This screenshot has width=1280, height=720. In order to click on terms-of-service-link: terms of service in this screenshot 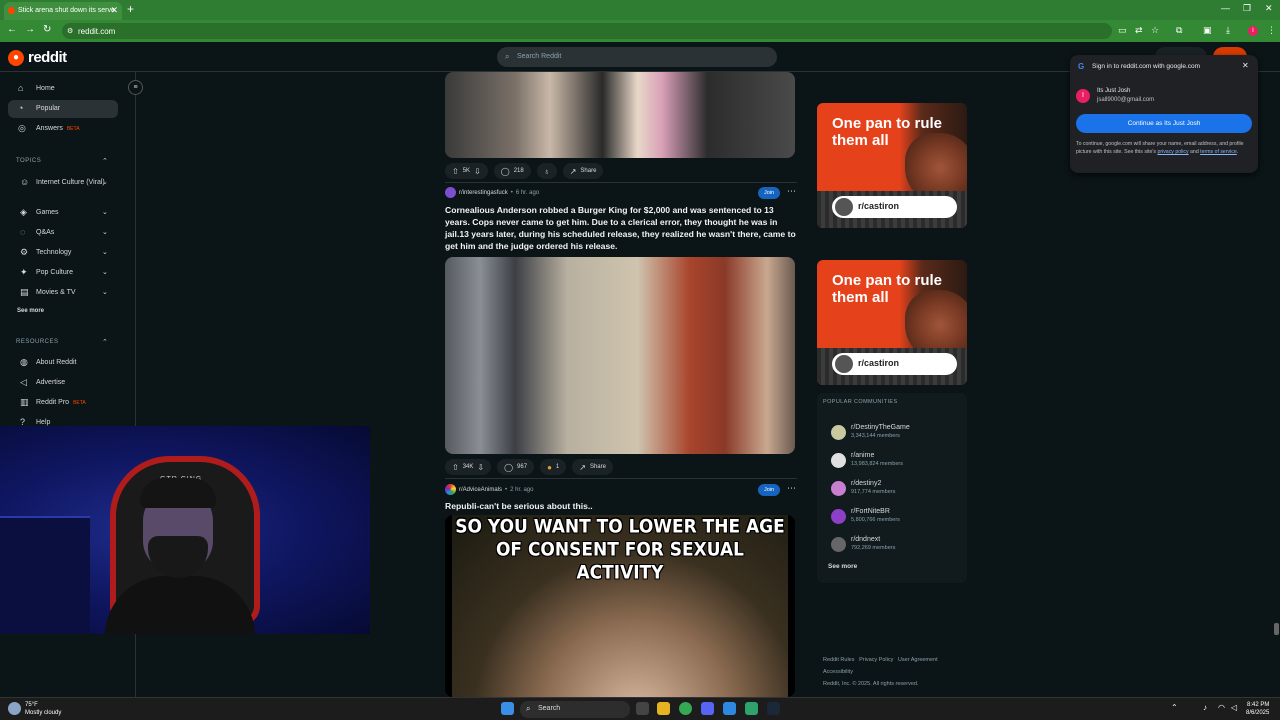, I will do `click(1218, 152)`.